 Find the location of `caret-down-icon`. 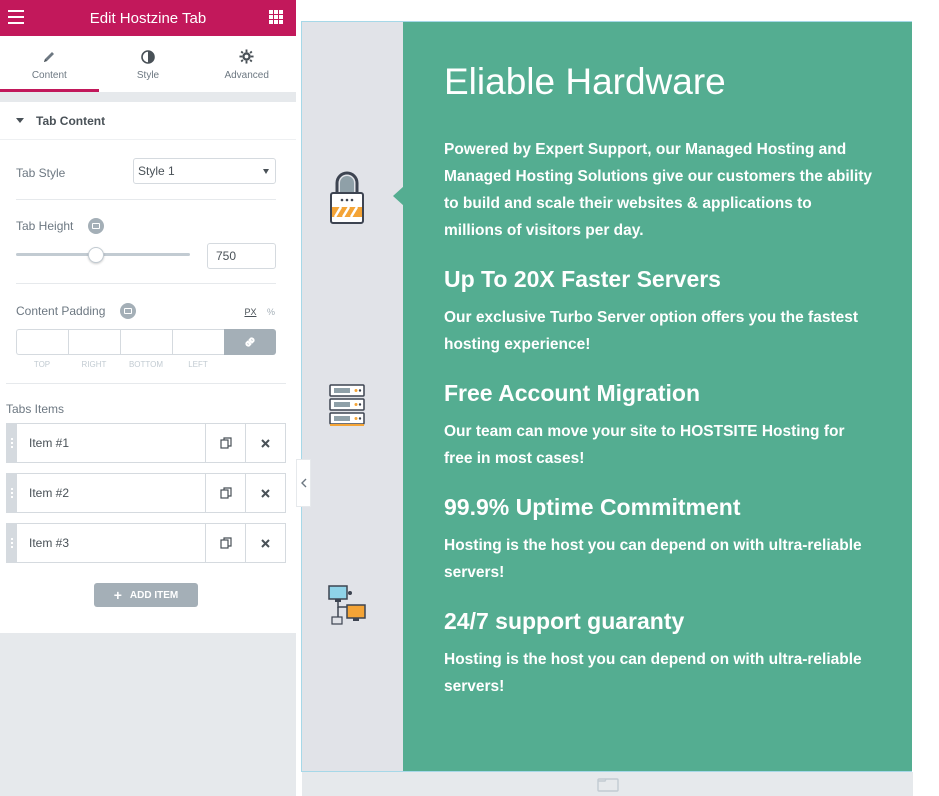

caret-down-icon is located at coordinates (20, 120).